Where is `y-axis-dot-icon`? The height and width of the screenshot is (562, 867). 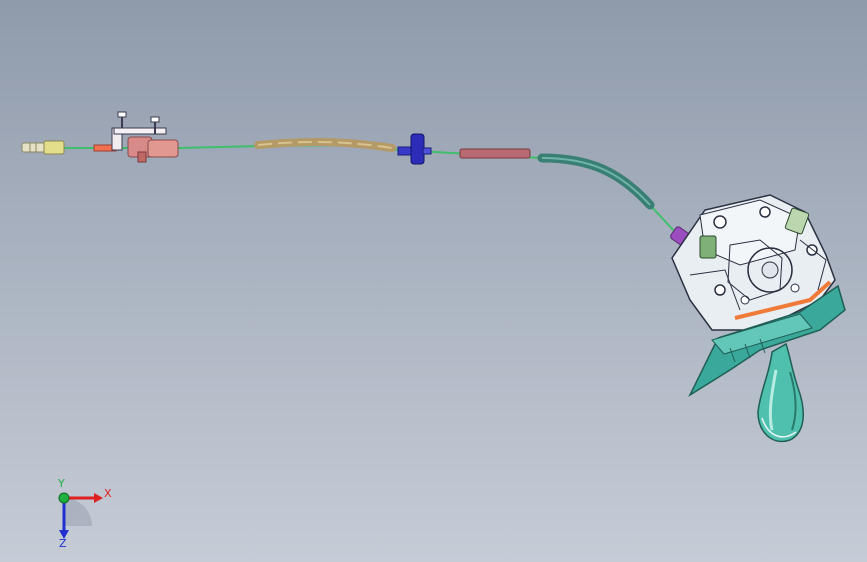 y-axis-dot-icon is located at coordinates (64, 498).